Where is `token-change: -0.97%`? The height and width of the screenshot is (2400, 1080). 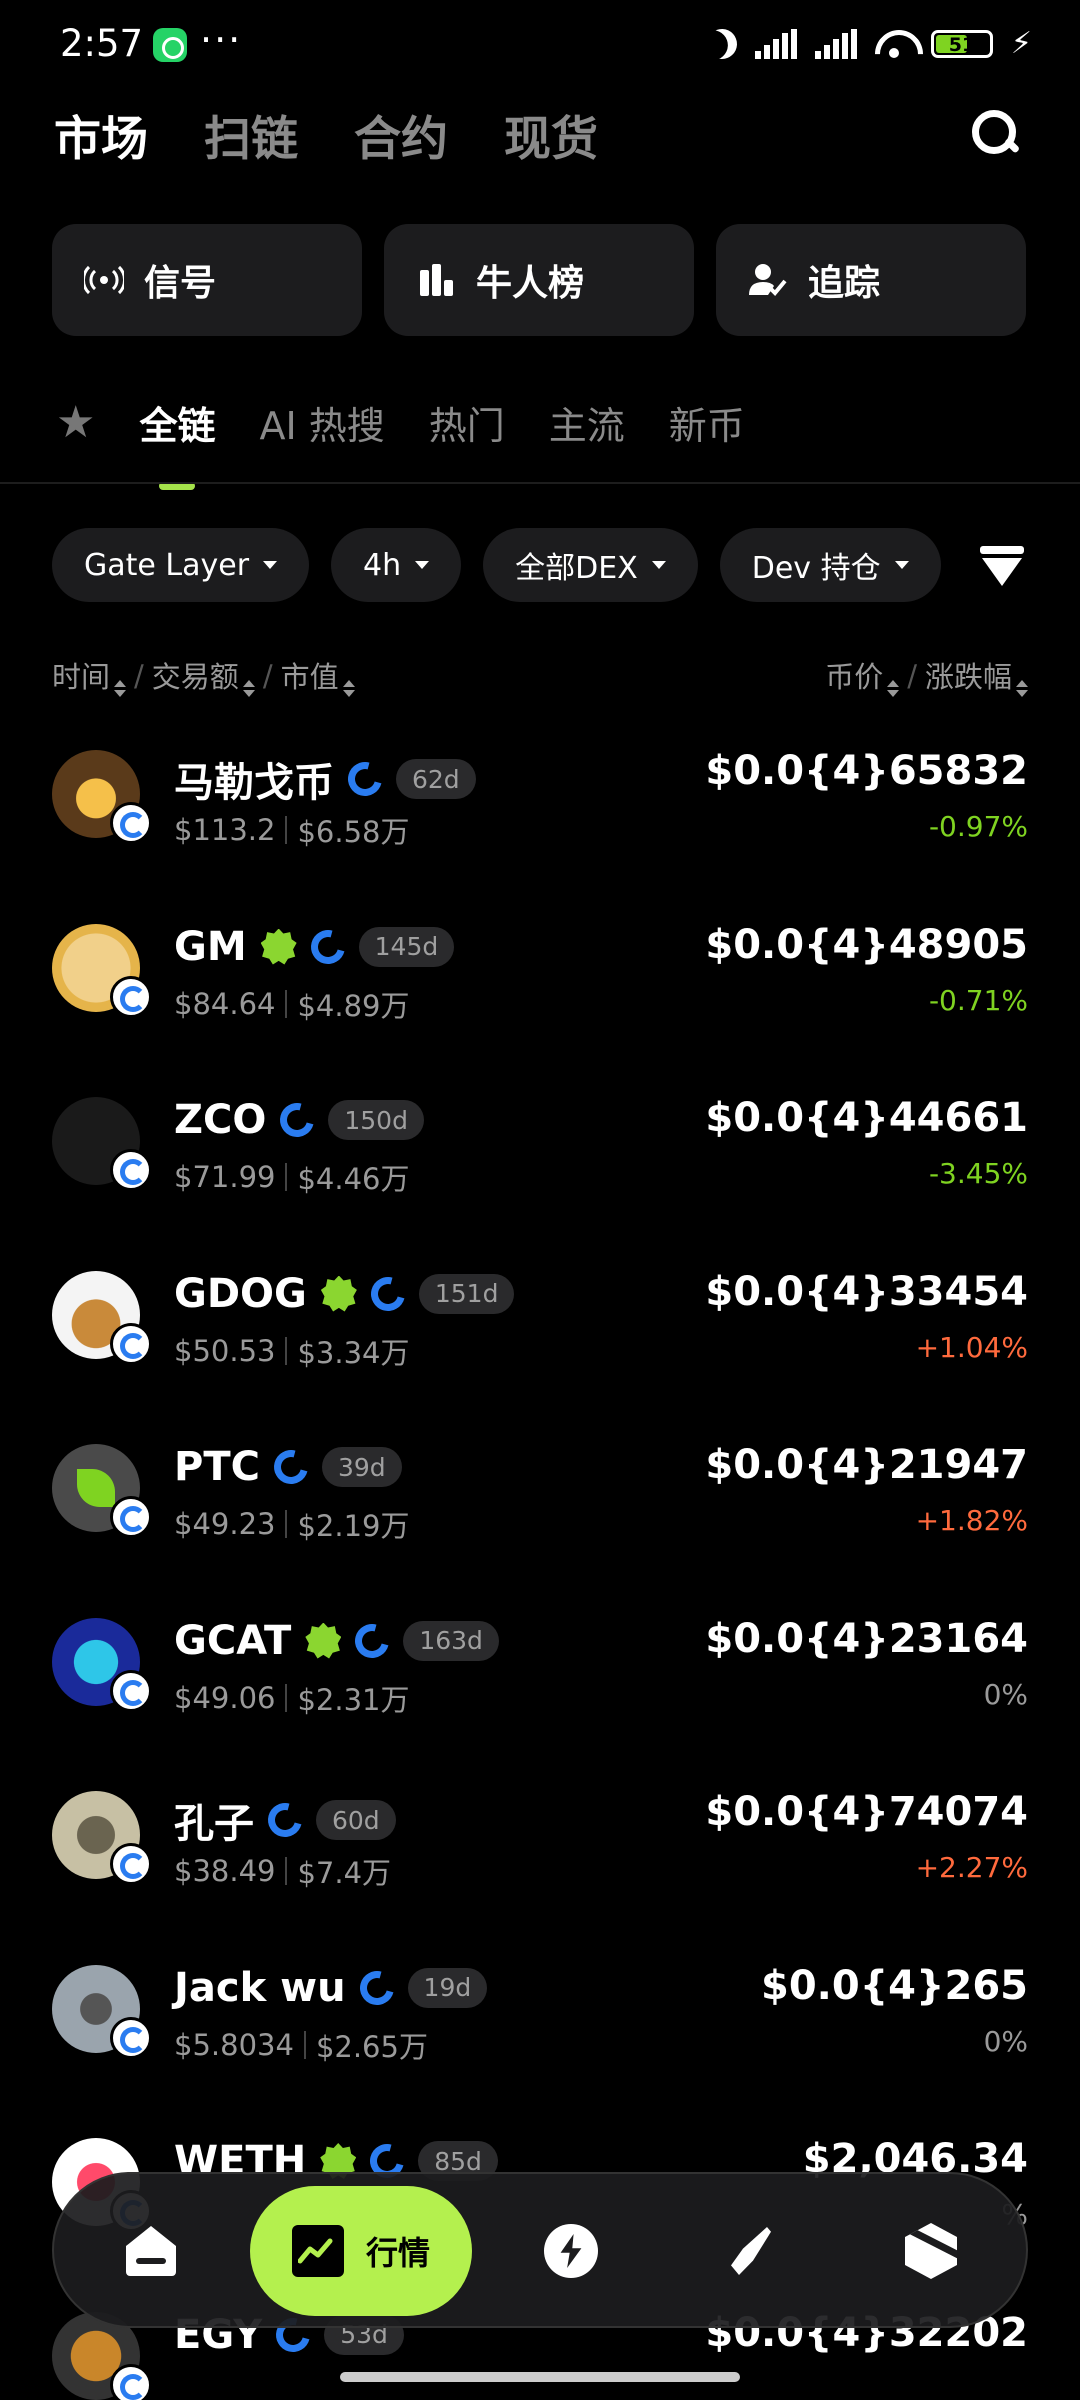 token-change: -0.97% is located at coordinates (978, 826).